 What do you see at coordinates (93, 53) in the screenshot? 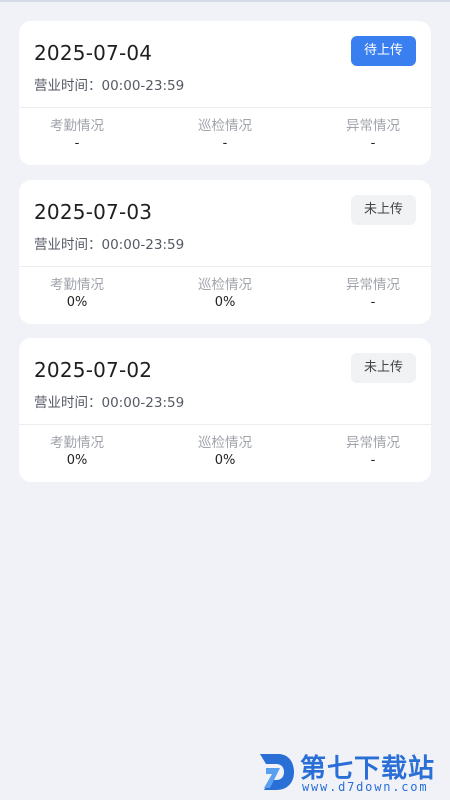
I see `record-date: 2025-07-04` at bounding box center [93, 53].